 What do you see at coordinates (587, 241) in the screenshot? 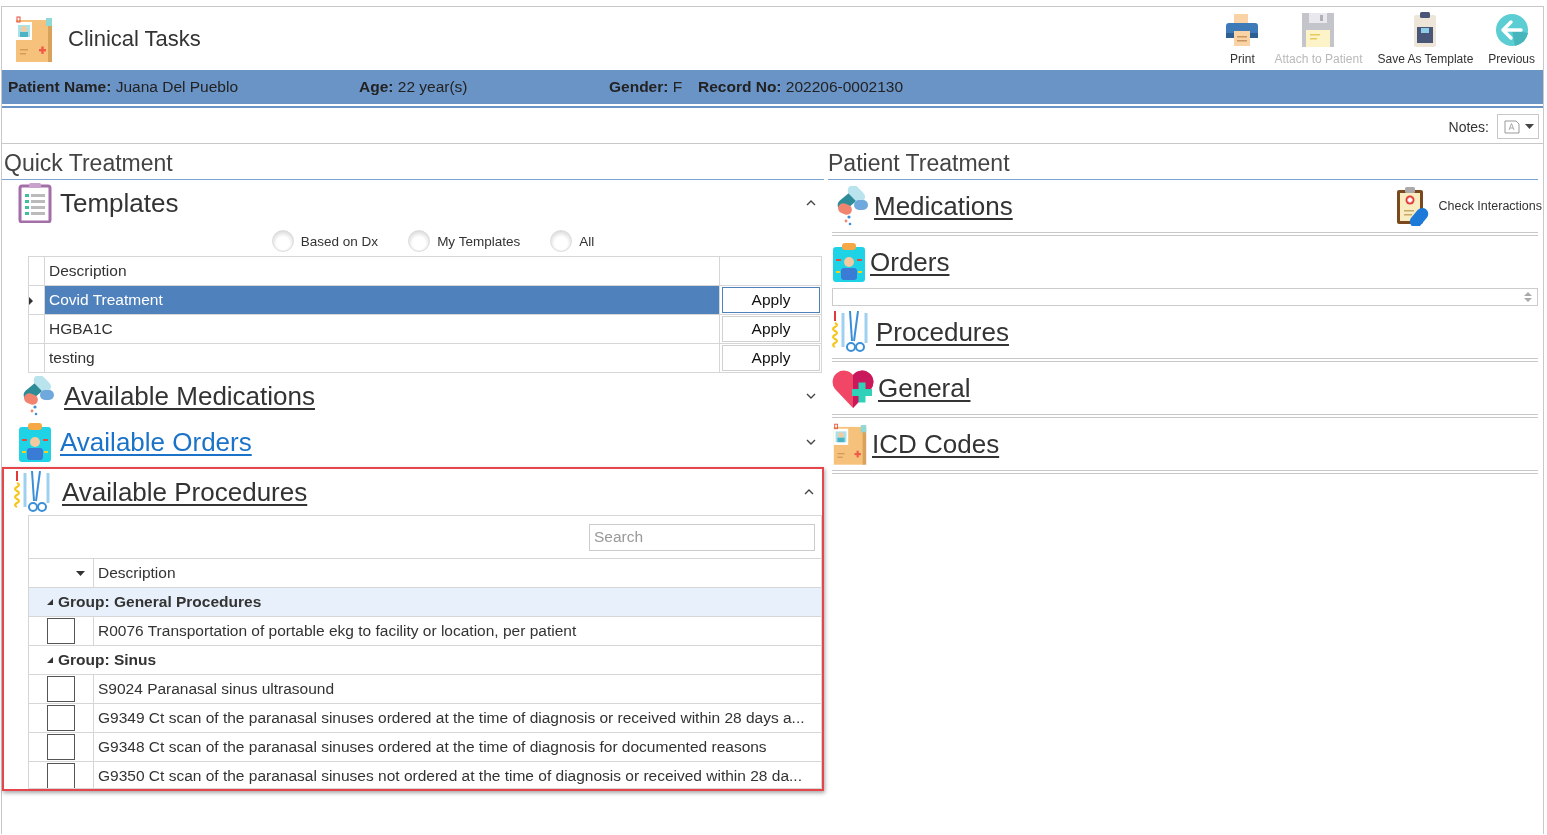
I see `radio-label: All` at bounding box center [587, 241].